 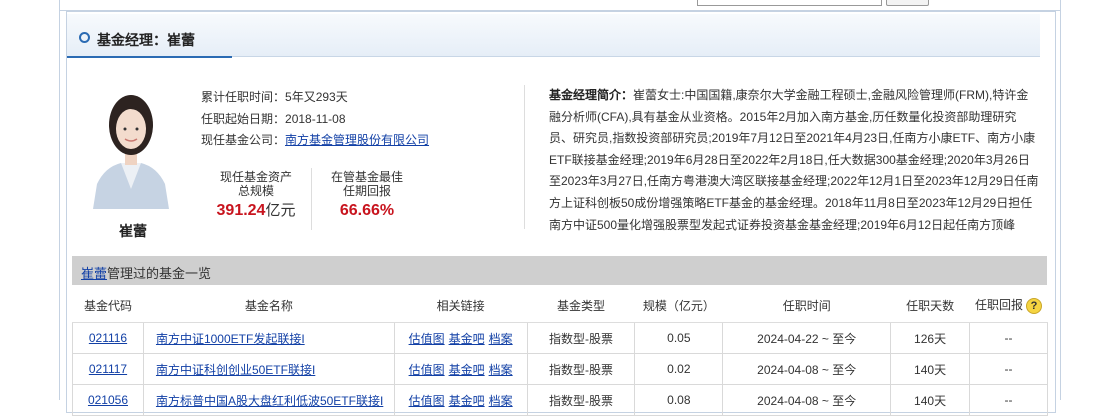 I want to click on manager-name-link: 崔蕾, so click(x=94, y=273).